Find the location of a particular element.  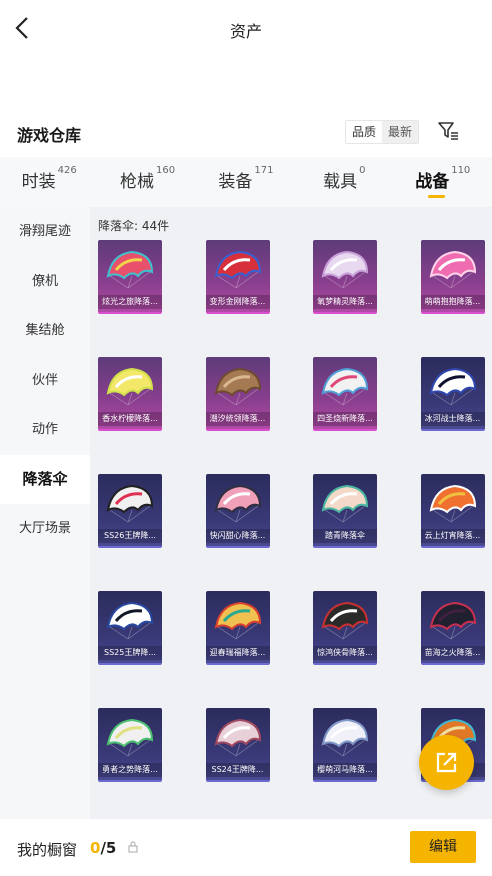

parachute-item: 踏青降落伞 is located at coordinates (345, 511).